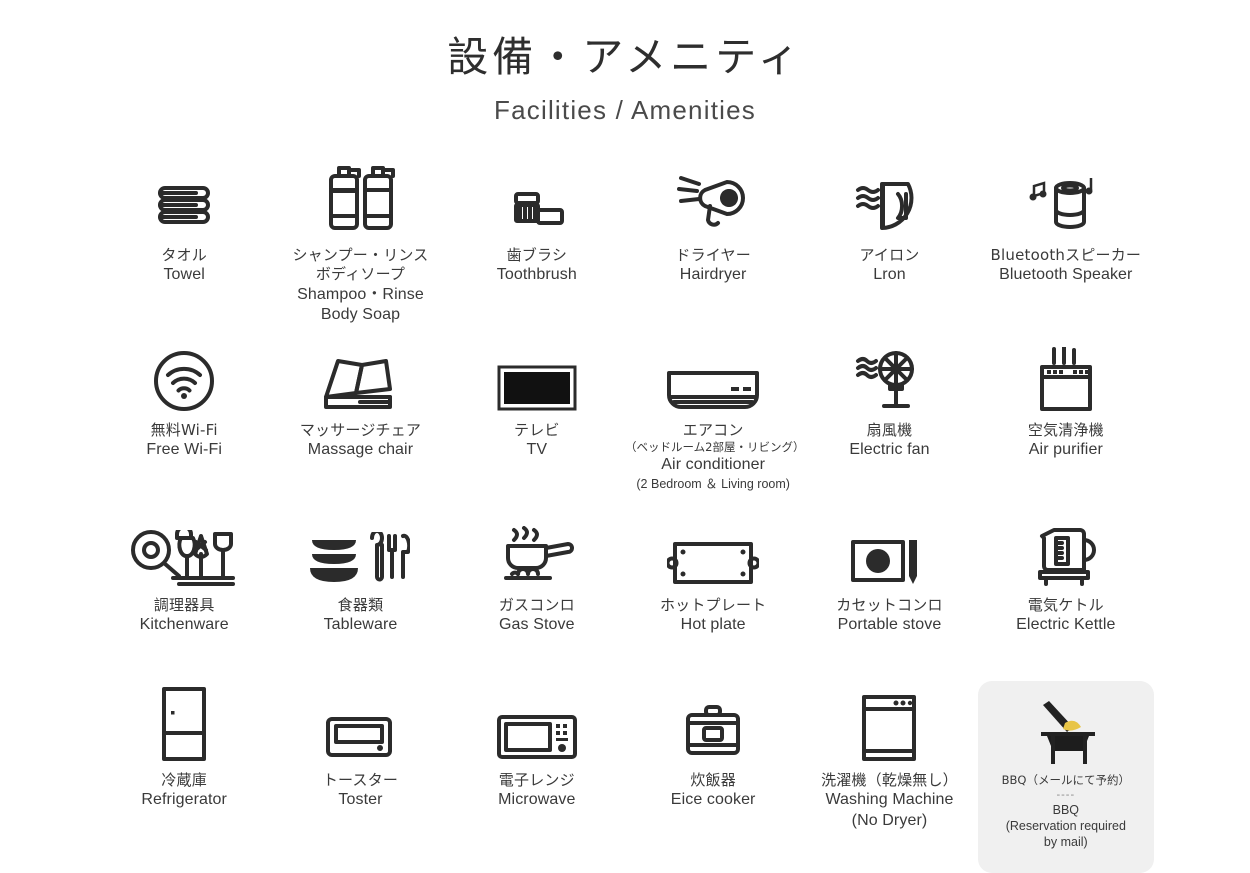  I want to click on label-ja: アイロン, so click(889, 255).